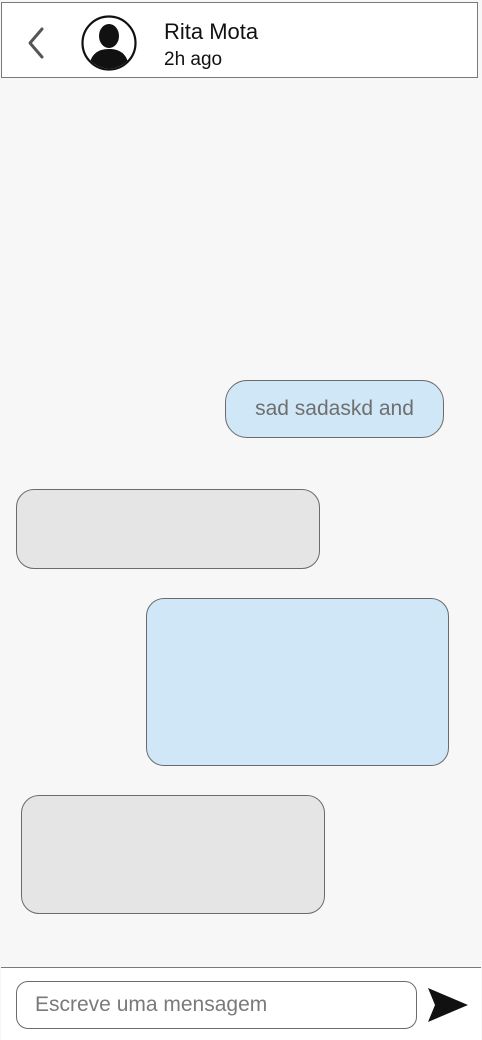 The image size is (482, 1040). I want to click on message-text: sad sadaskd and, so click(334, 408).